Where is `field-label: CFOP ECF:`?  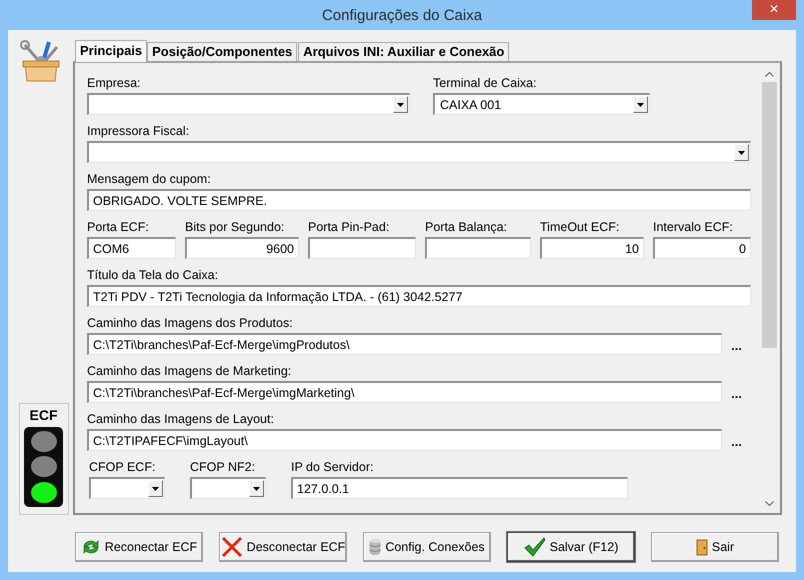
field-label: CFOP ECF: is located at coordinates (122, 467).